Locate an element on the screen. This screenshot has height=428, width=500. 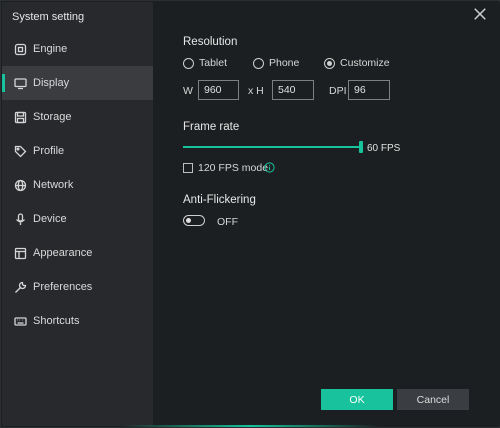
sidebar-item-label: Engine is located at coordinates (50, 49).